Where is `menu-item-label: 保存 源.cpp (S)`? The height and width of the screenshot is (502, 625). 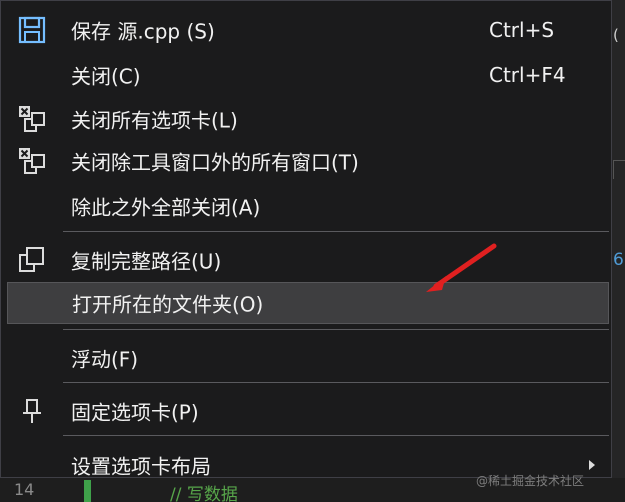 menu-item-label: 保存 源.cpp (S) is located at coordinates (143, 31).